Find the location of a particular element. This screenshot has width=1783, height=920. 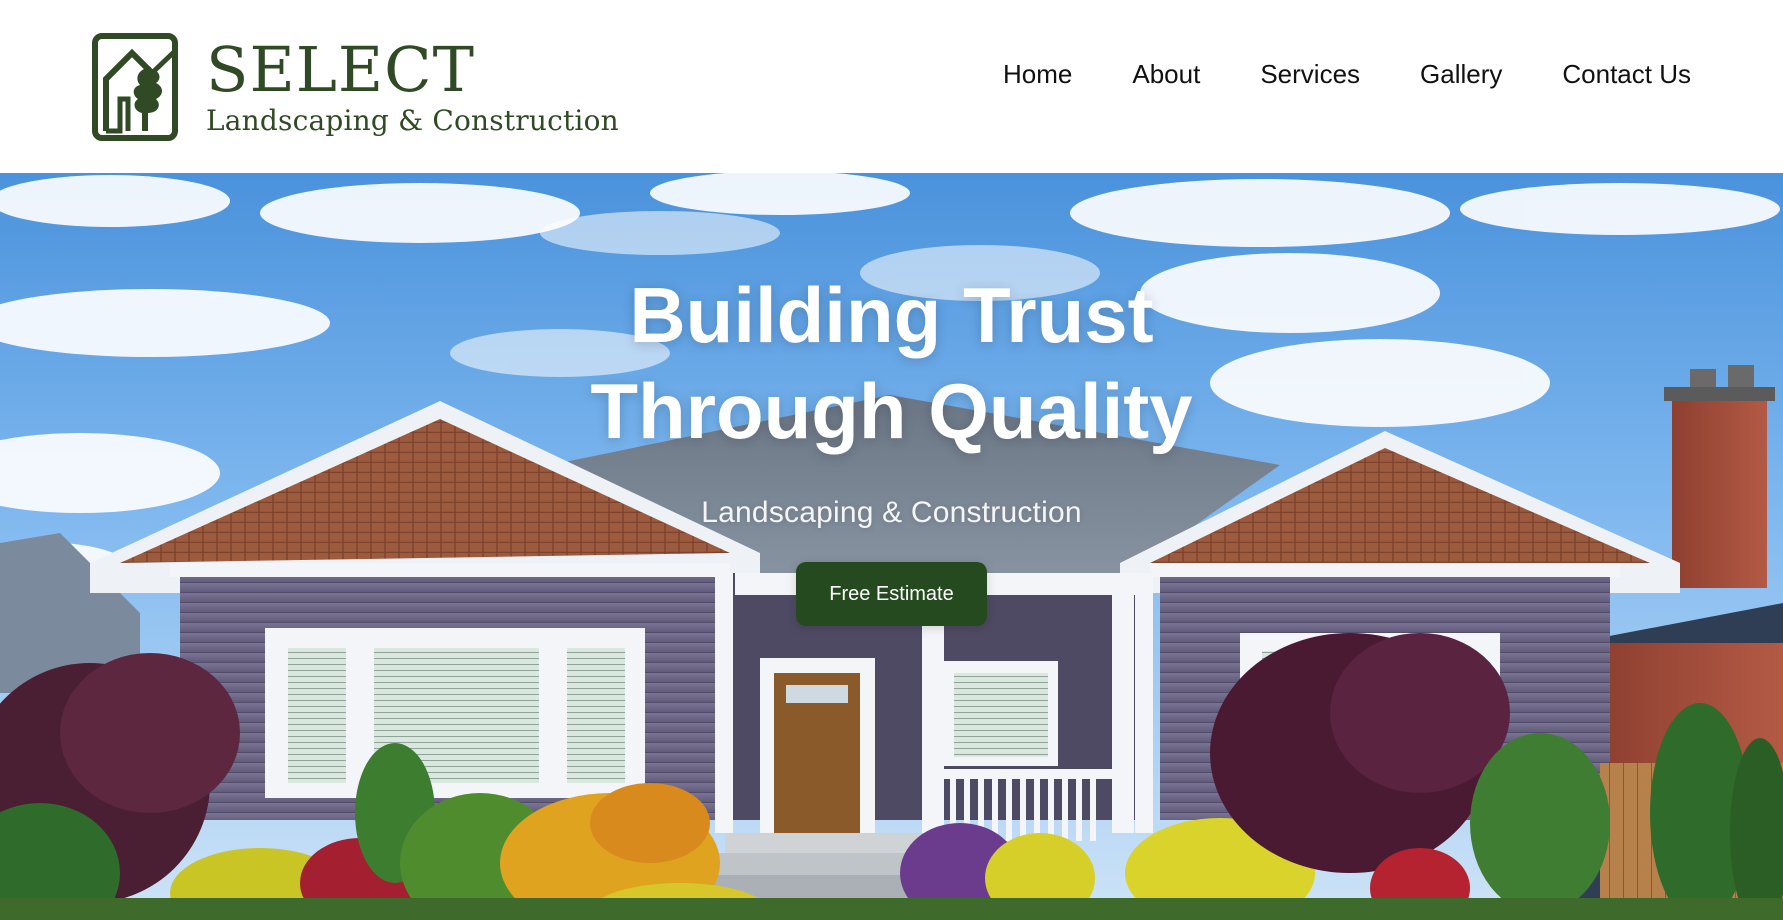

nav-gallery-link: Gallery is located at coordinates (1461, 74).